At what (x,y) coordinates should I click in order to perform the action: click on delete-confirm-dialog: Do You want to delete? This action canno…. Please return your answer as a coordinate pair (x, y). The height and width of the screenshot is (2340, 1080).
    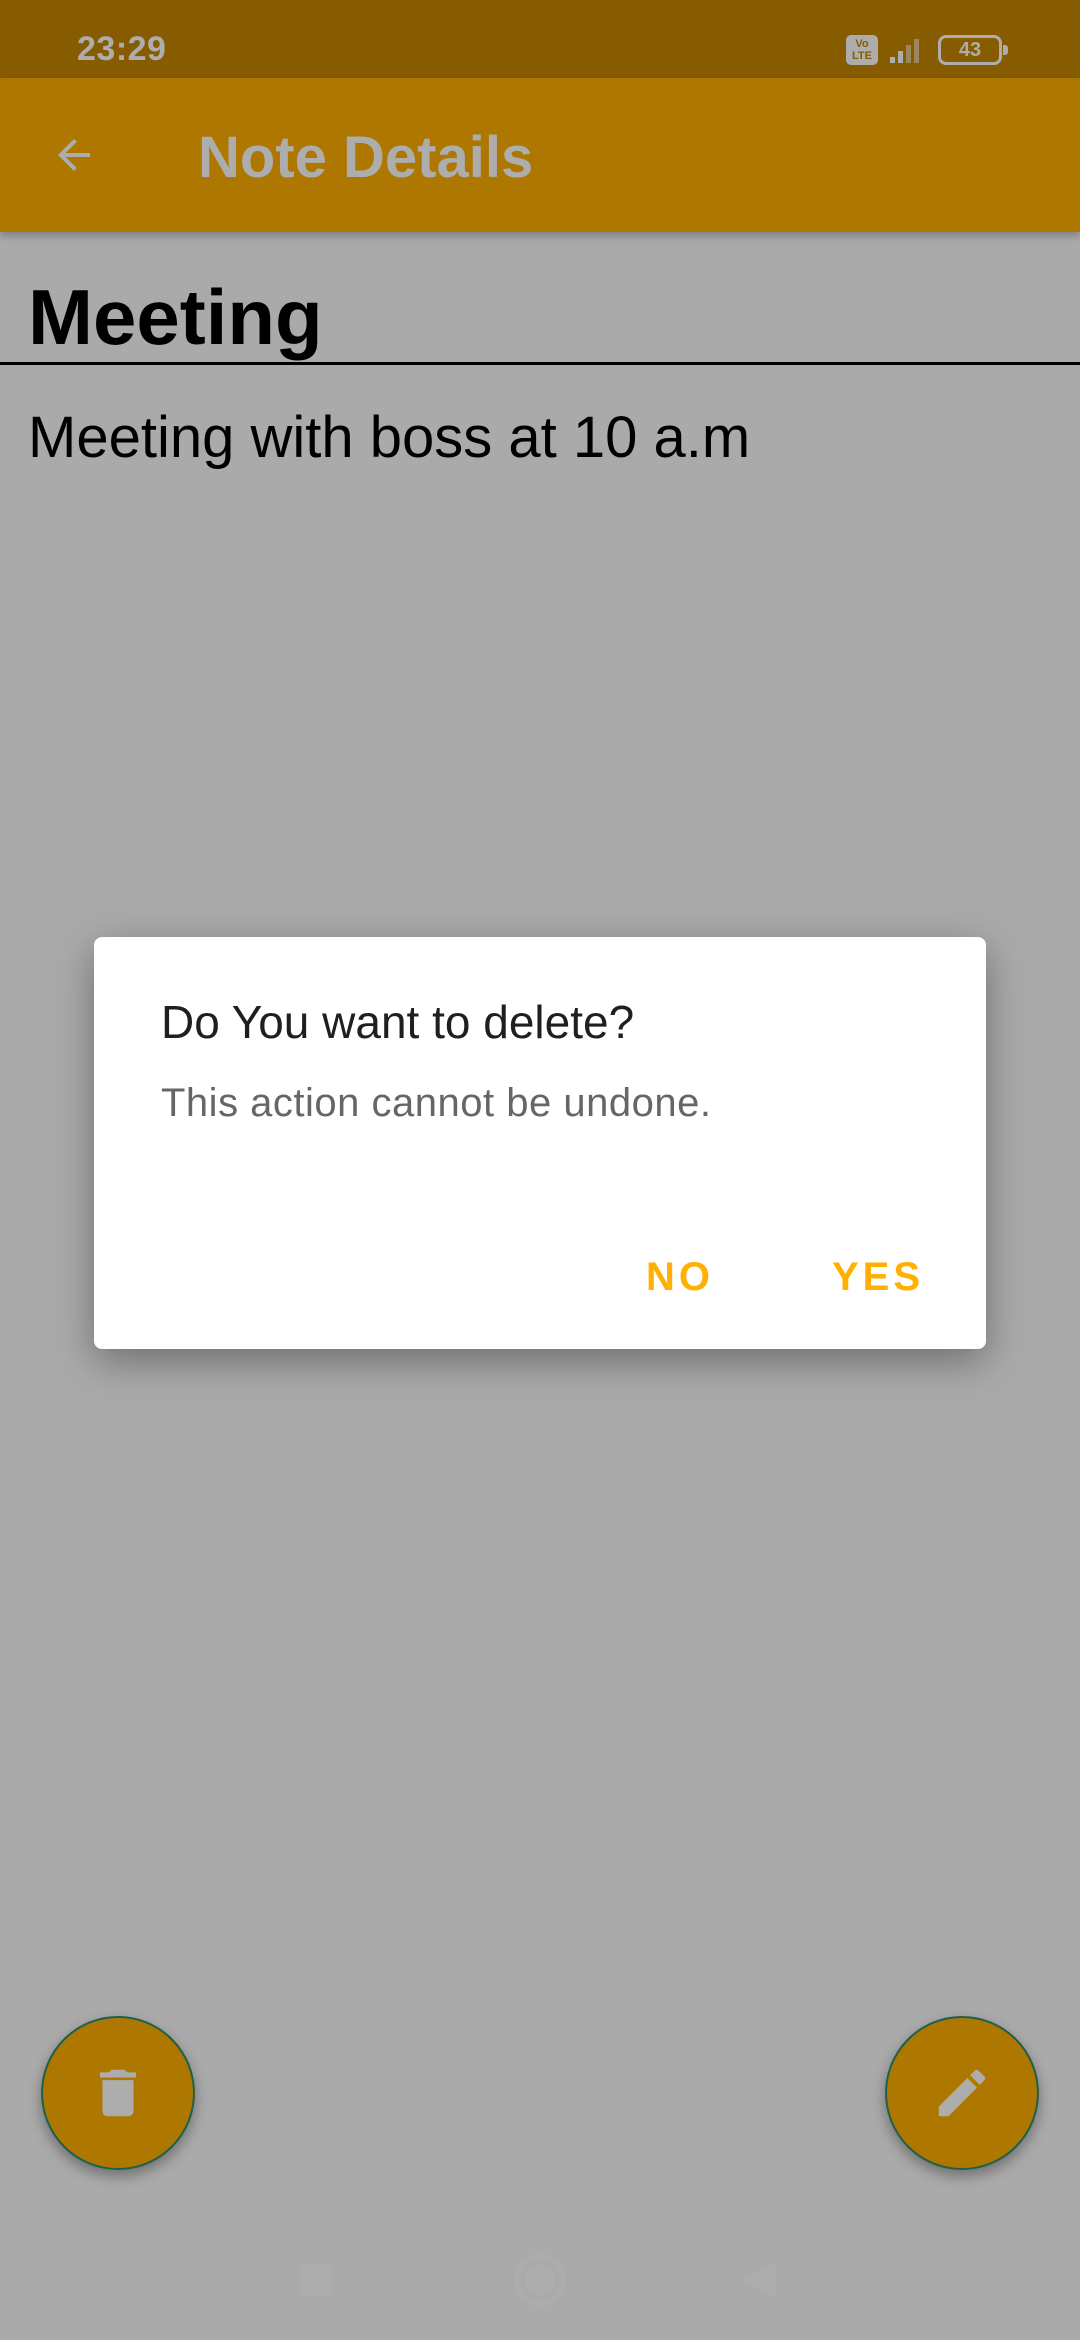
    Looking at the image, I should click on (540, 1143).